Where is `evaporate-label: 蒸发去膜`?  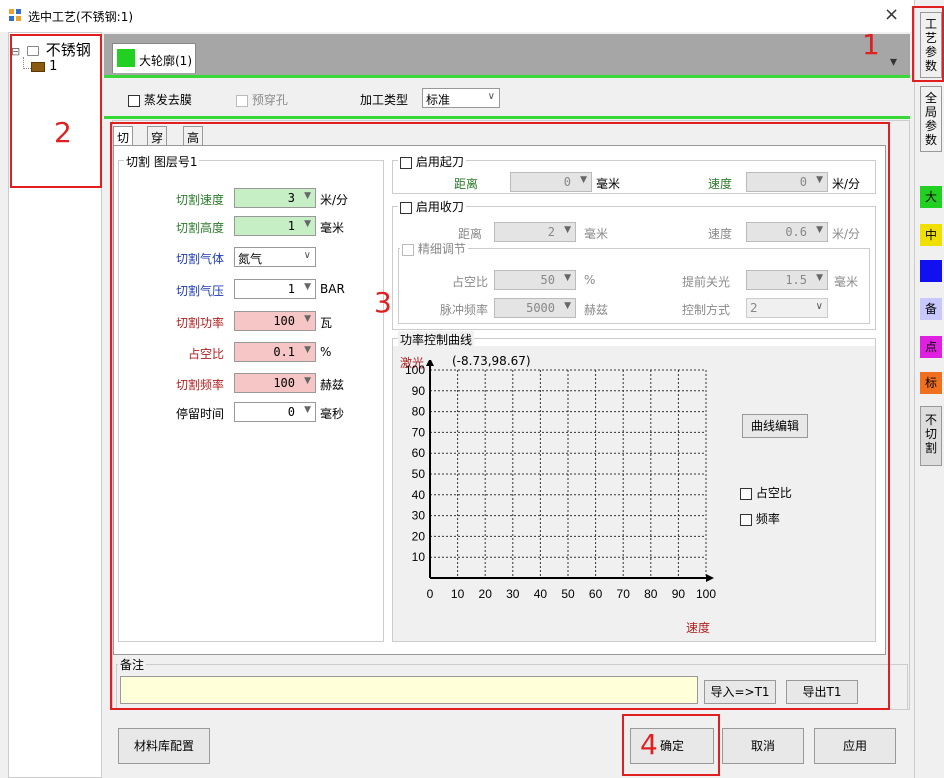
evaporate-label: 蒸发去膜 is located at coordinates (167, 100).